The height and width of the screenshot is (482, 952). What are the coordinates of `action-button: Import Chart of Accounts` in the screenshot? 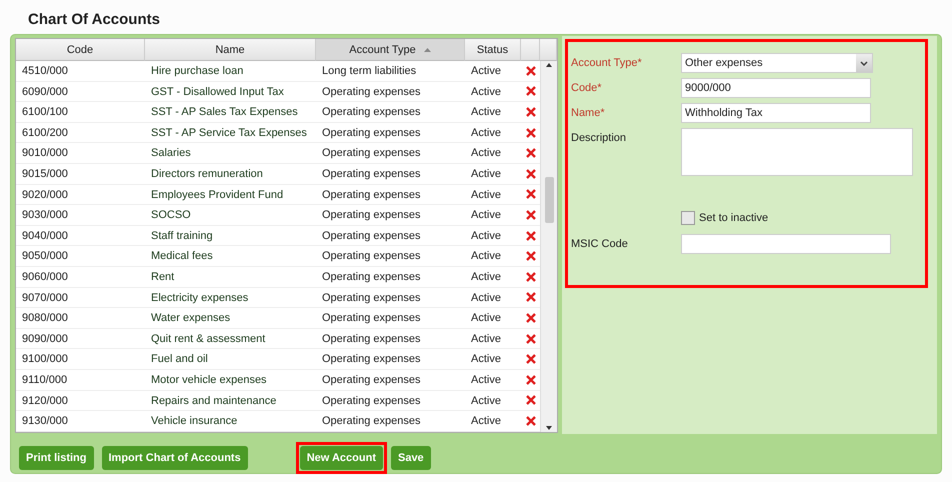 It's located at (175, 458).